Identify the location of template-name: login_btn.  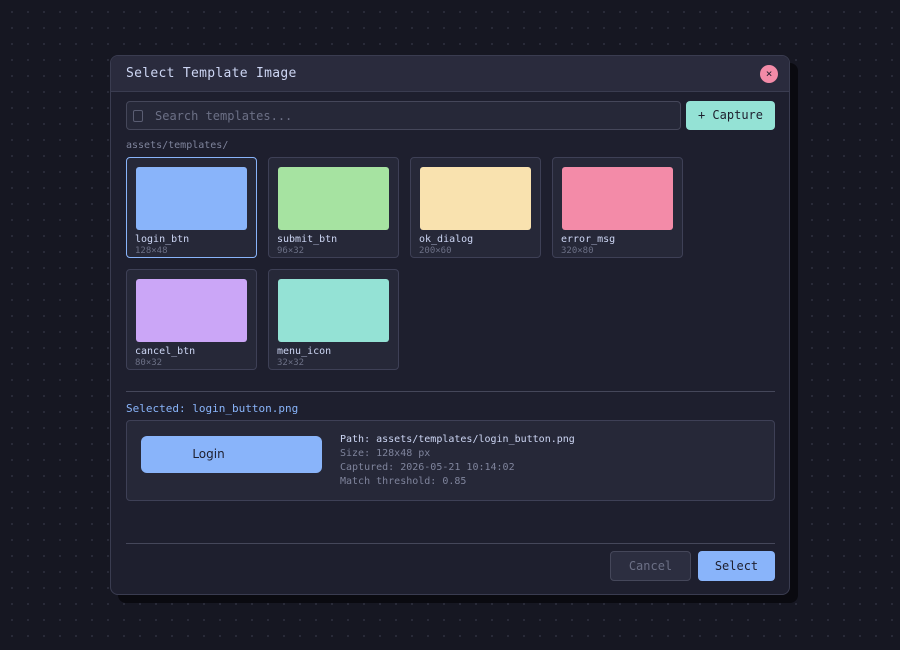
(162, 239).